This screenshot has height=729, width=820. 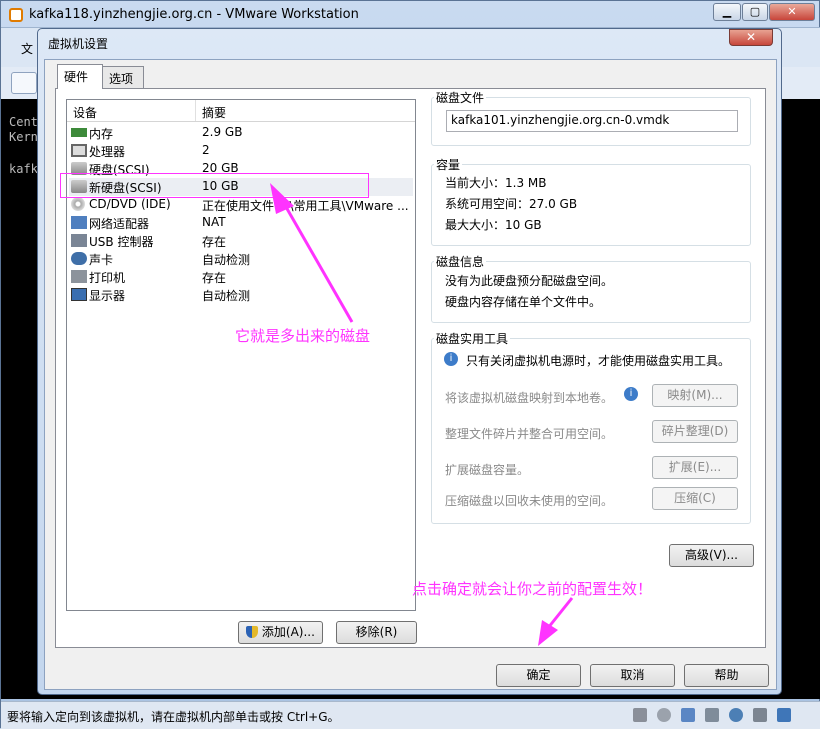 What do you see at coordinates (376, 632) in the screenshot?
I see `remove-device-button: 移除(R)` at bounding box center [376, 632].